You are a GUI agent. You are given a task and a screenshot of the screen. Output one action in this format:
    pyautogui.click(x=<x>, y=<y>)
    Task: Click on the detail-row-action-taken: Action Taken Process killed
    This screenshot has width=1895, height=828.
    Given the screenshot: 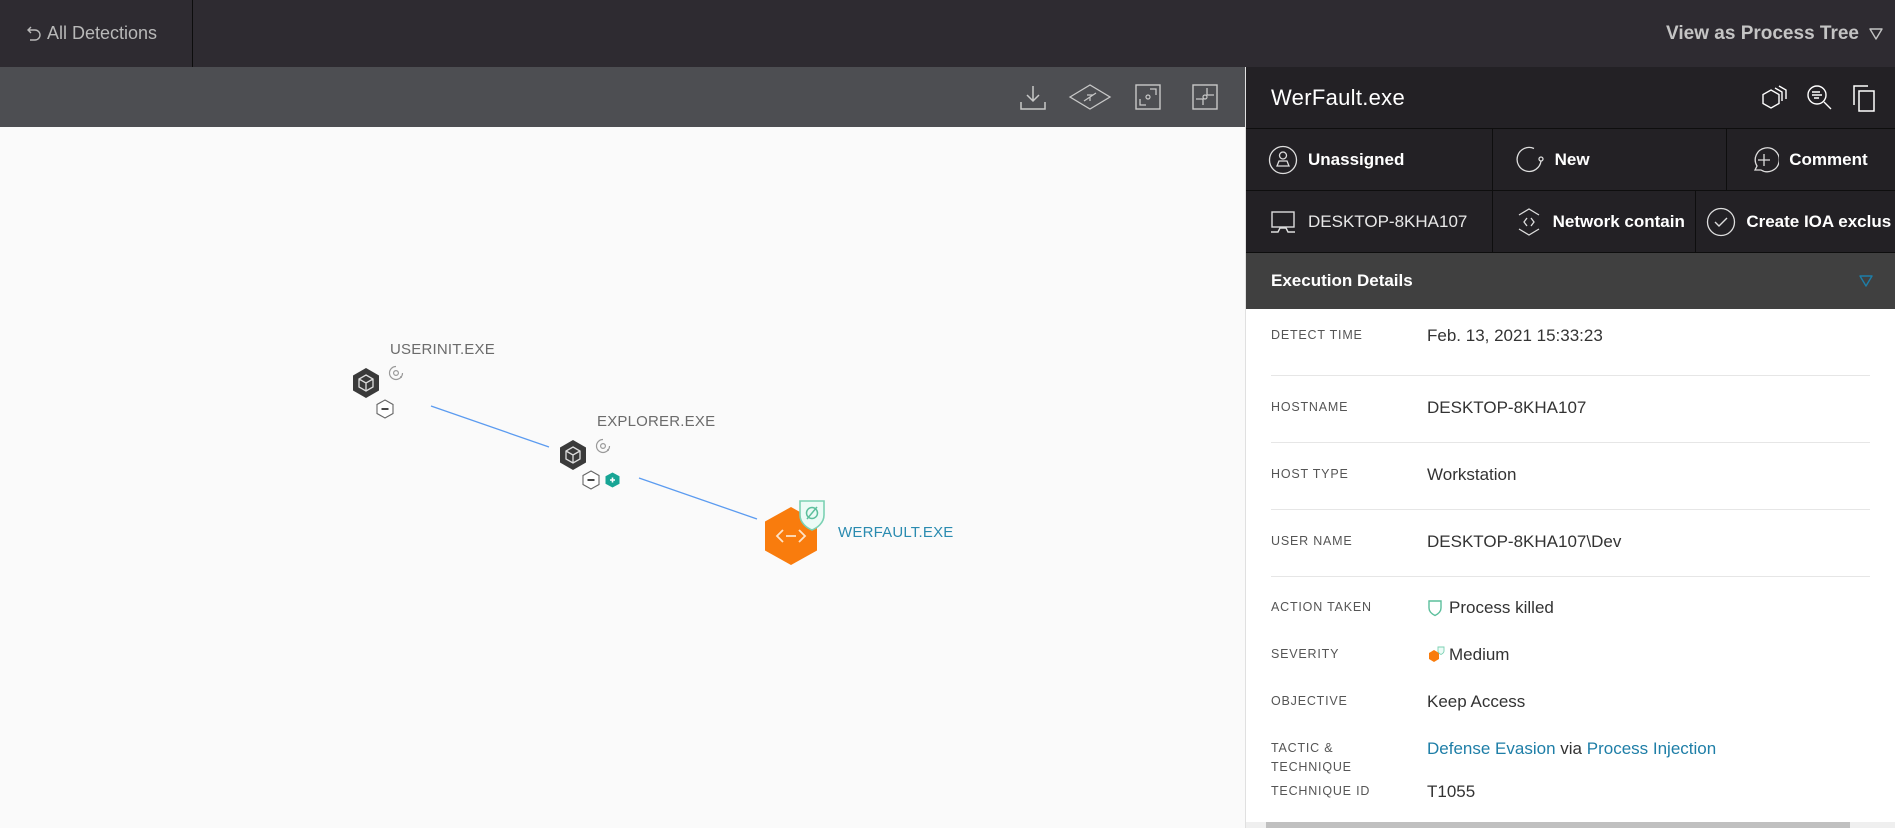 What is the action you would take?
    pyautogui.click(x=1570, y=600)
    